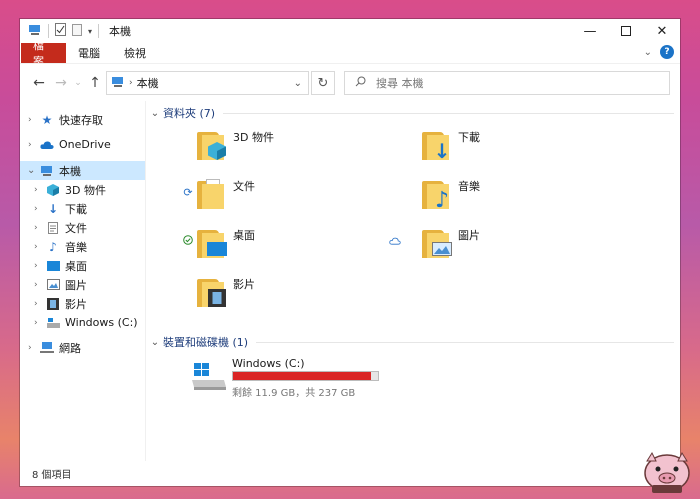 The image size is (700, 499). Describe the element at coordinates (53, 266) in the screenshot. I see `desktop-icon` at that location.